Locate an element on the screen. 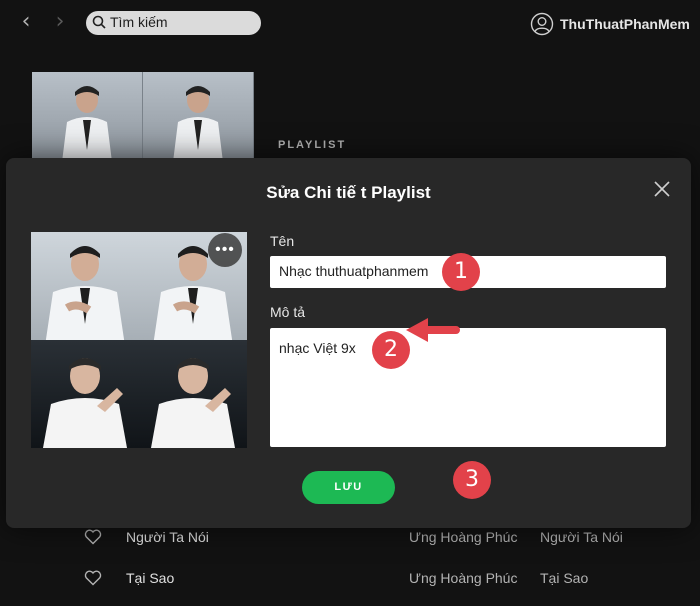  name-label: Tên is located at coordinates (282, 241).